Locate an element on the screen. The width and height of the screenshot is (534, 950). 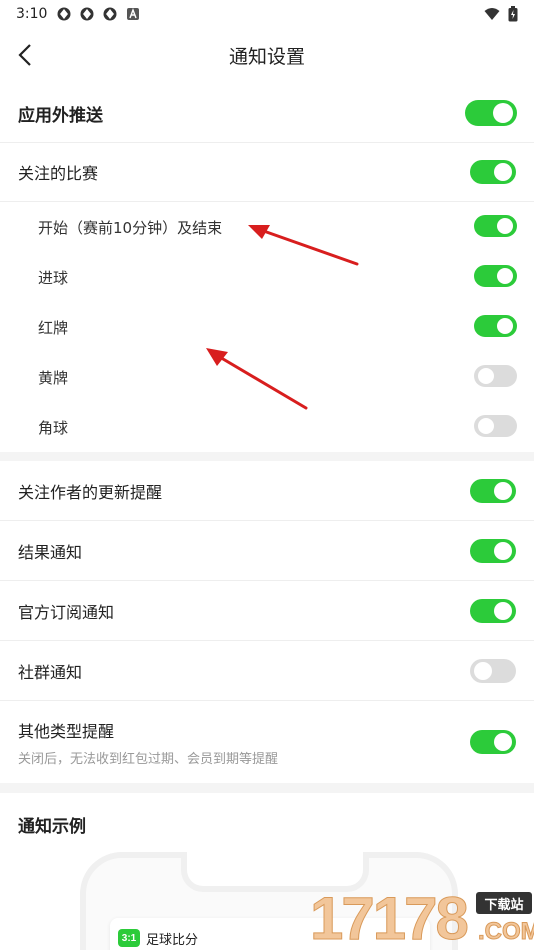
battery-icon is located at coordinates (513, 14).